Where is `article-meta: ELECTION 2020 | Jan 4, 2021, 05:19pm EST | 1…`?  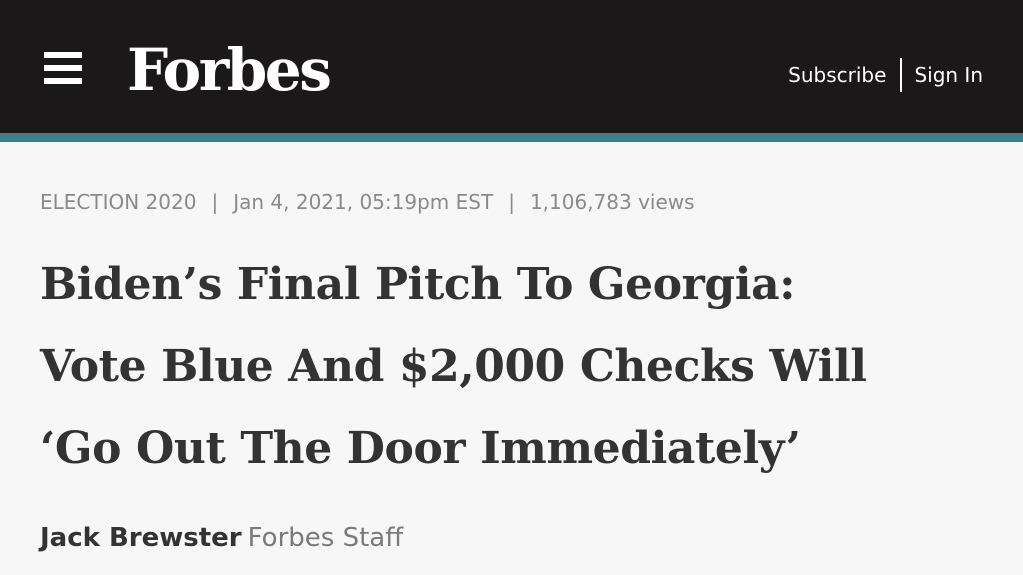
article-meta: ELECTION 2020 | Jan 4, 2021, 05:19pm EST | 1… is located at coordinates (367, 202).